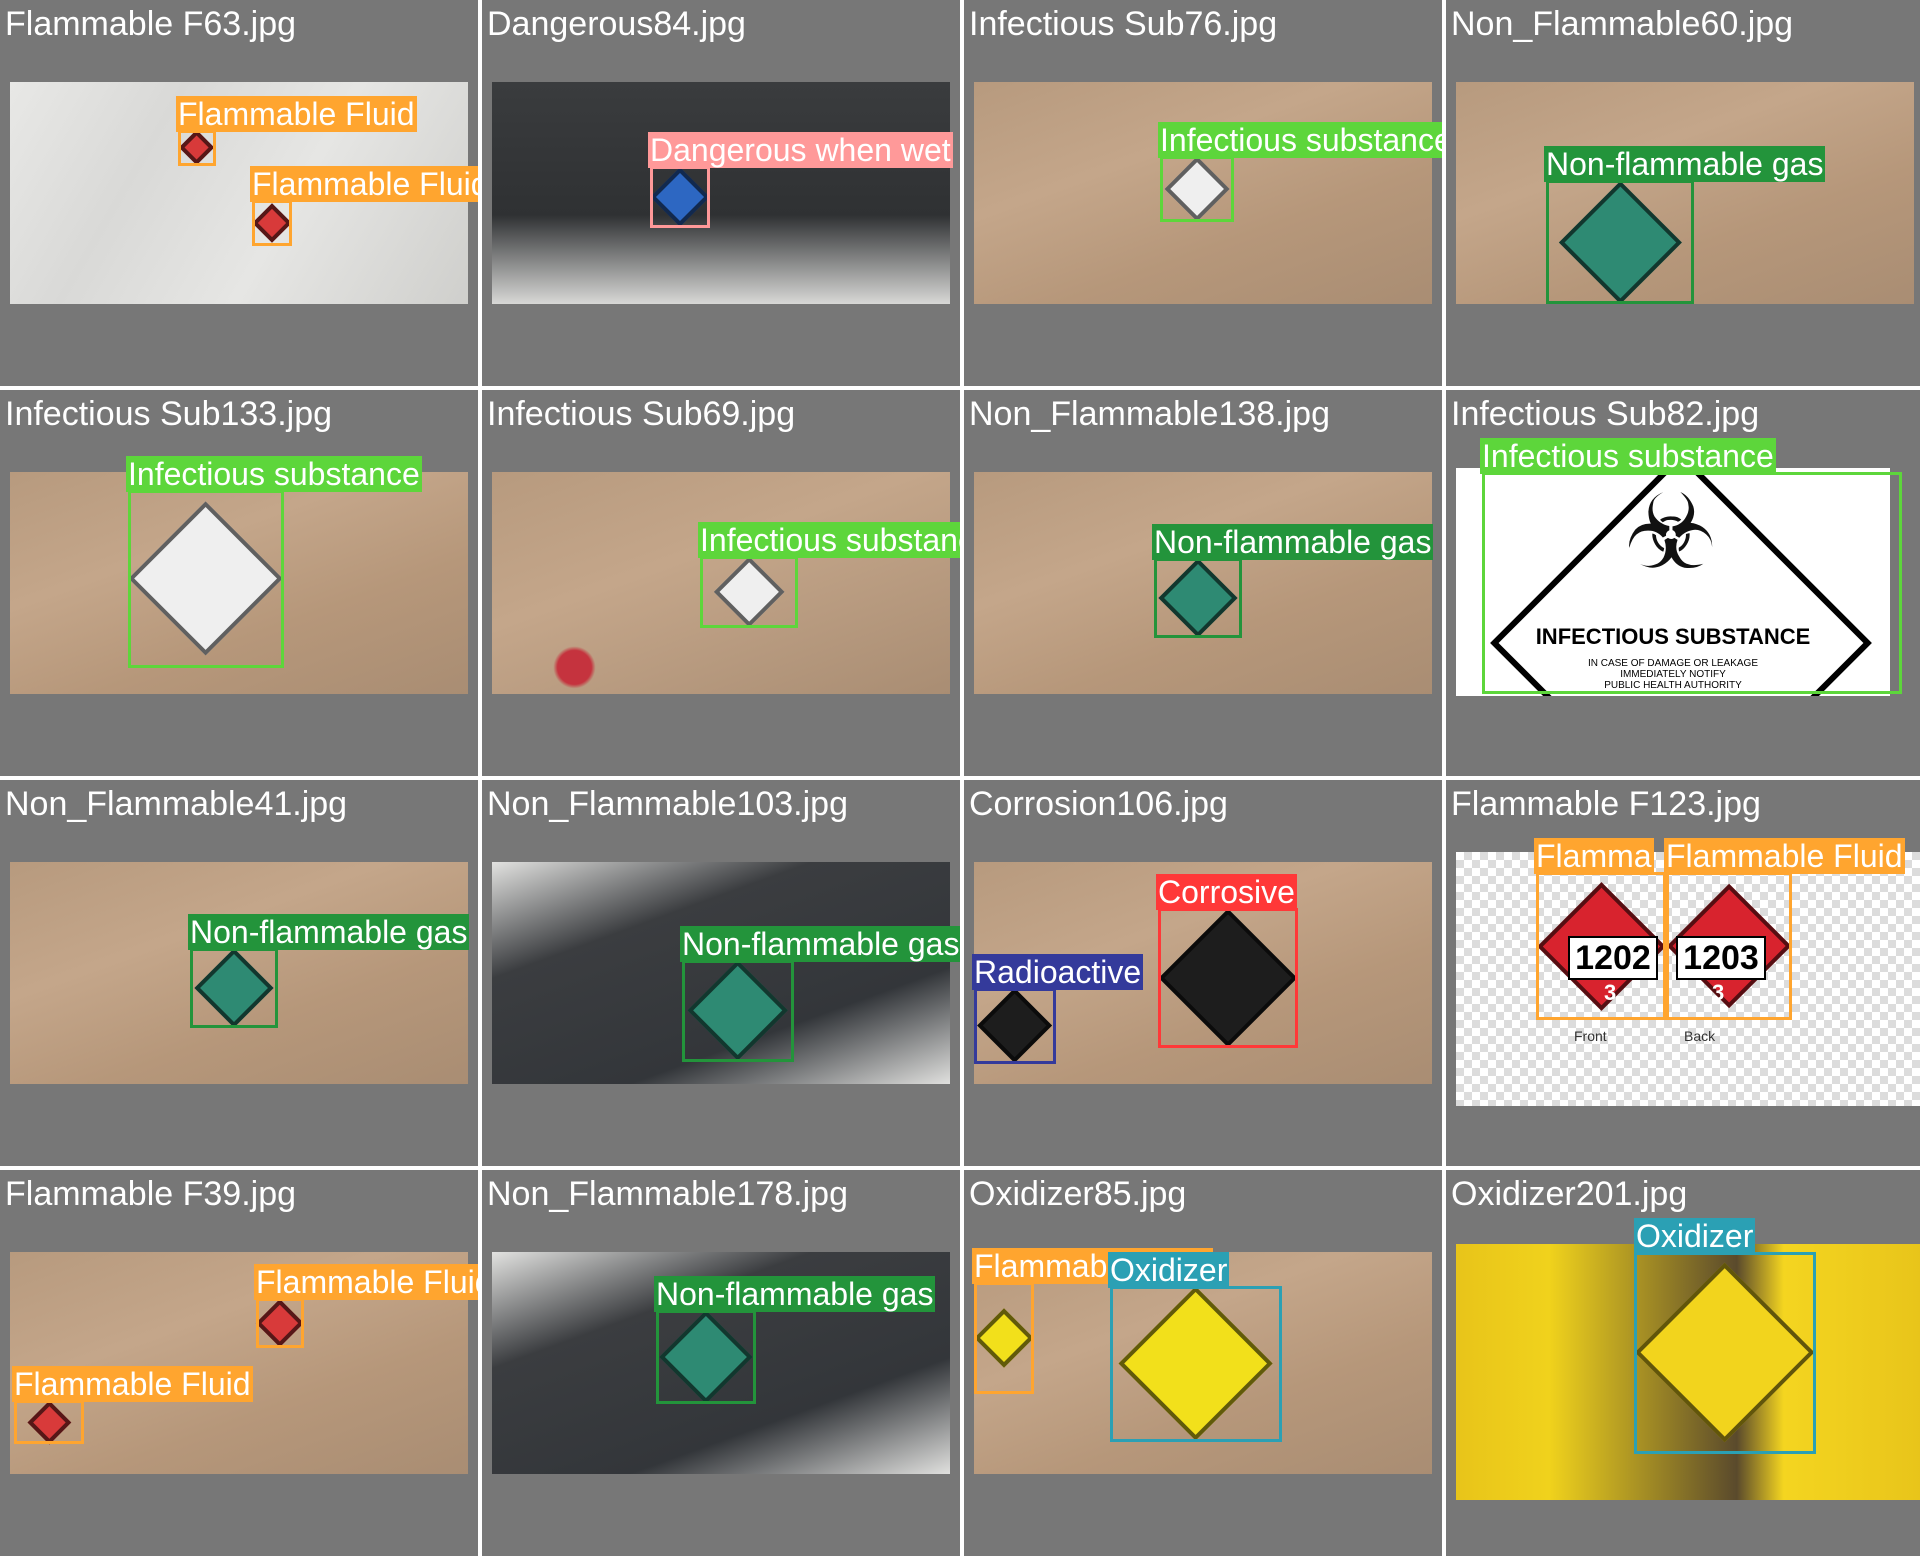  Describe the element at coordinates (169, 414) in the screenshot. I see `image-filename: Infectious Sub133.jpg` at that location.